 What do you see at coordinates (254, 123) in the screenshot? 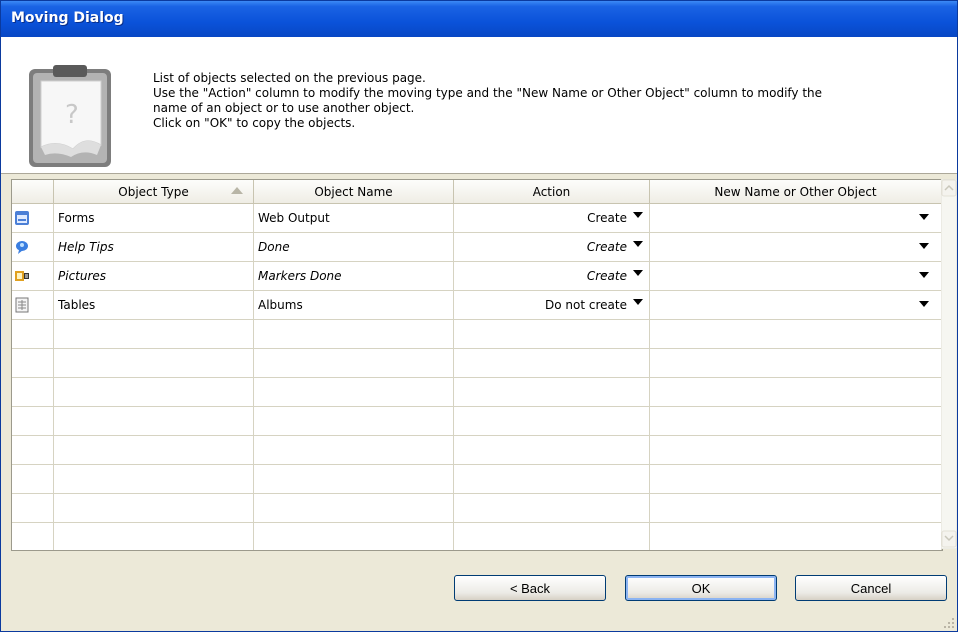
I see `description-line: Click on "OK" to copy the objects.` at bounding box center [254, 123].